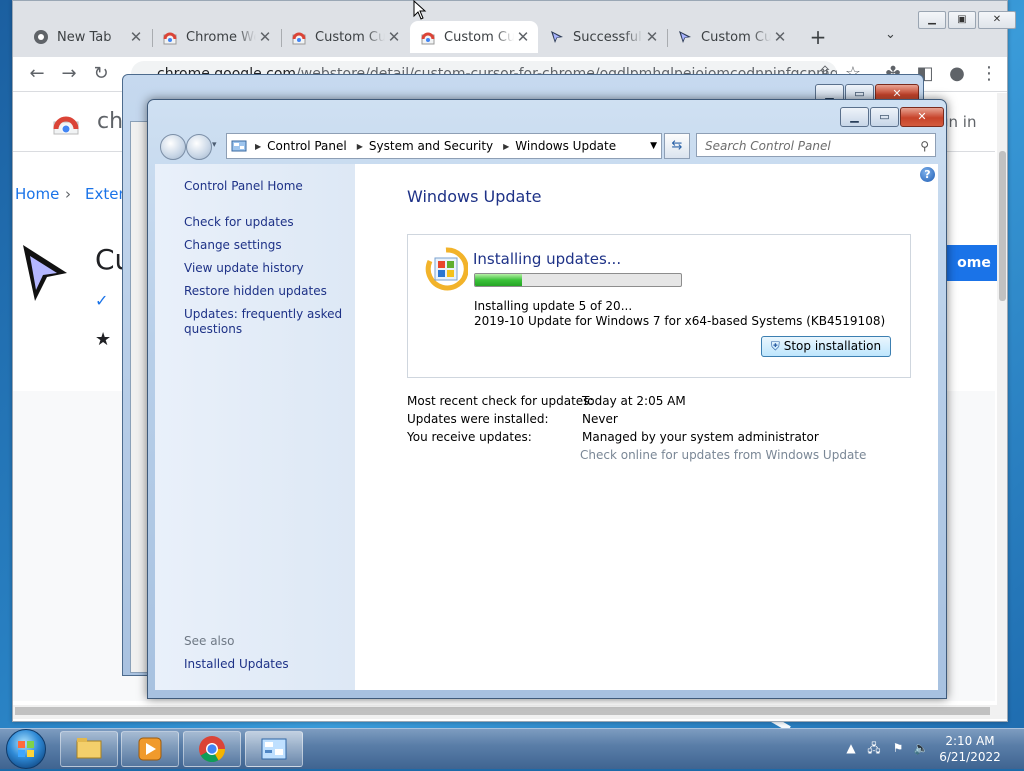 The image size is (1024, 771). Describe the element at coordinates (502, 711) in the screenshot. I see `horizontal-scroll-thumb` at that location.